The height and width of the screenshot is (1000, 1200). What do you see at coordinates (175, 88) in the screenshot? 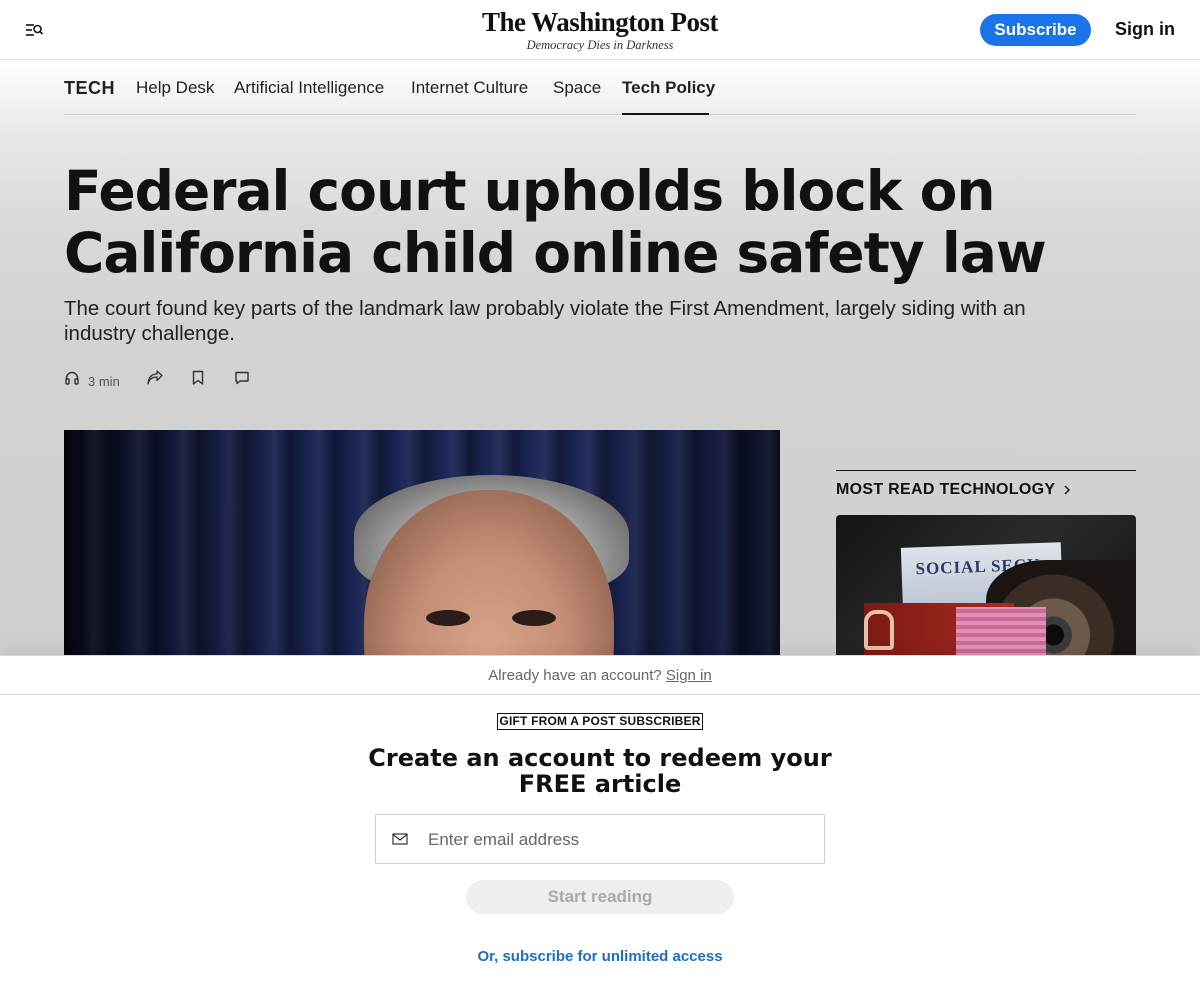
I see `nav-item-help-desk: Help Desk` at bounding box center [175, 88].